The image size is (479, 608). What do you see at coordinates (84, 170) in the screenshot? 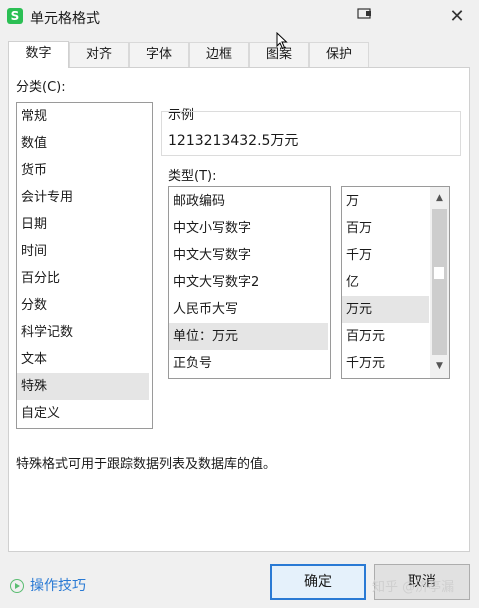
I see `category-item-currency: 货币` at bounding box center [84, 170].